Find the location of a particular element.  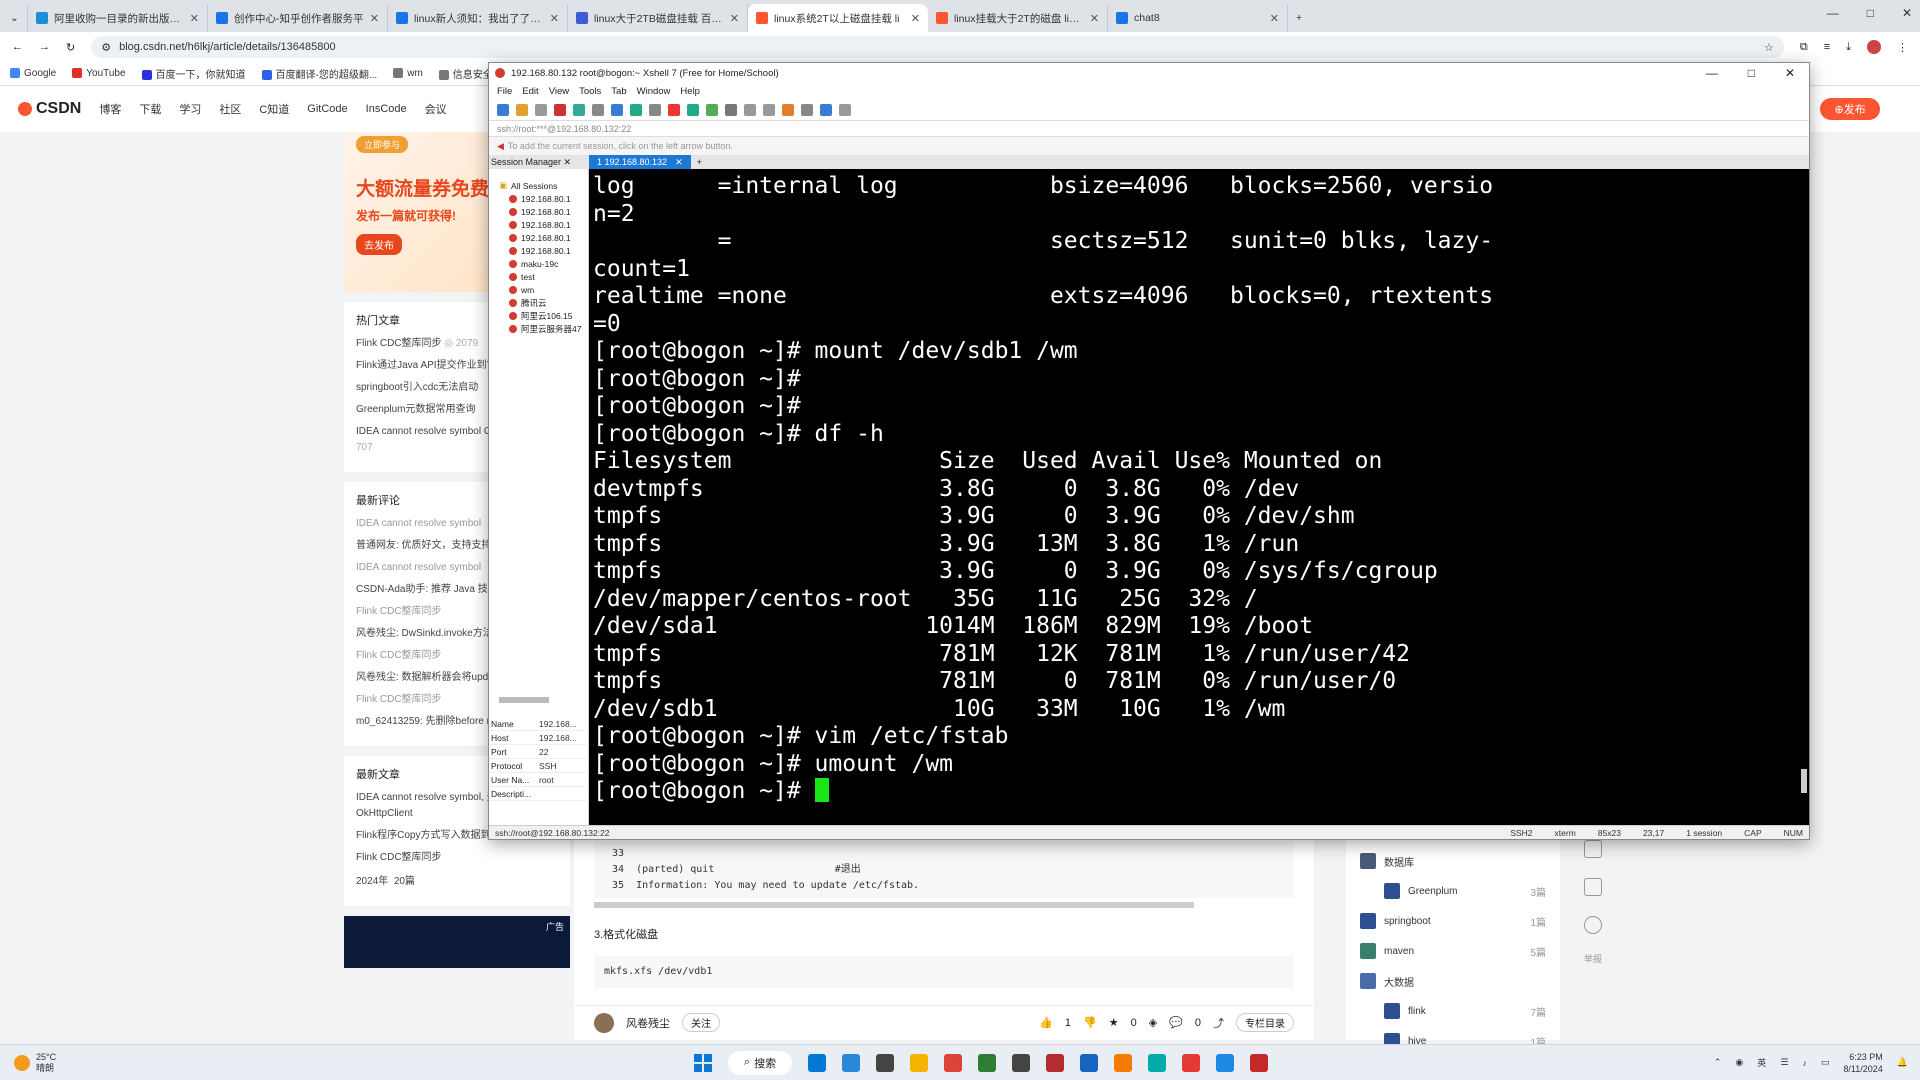

notification-icon: 🔔 is located at coordinates (1902, 1062).